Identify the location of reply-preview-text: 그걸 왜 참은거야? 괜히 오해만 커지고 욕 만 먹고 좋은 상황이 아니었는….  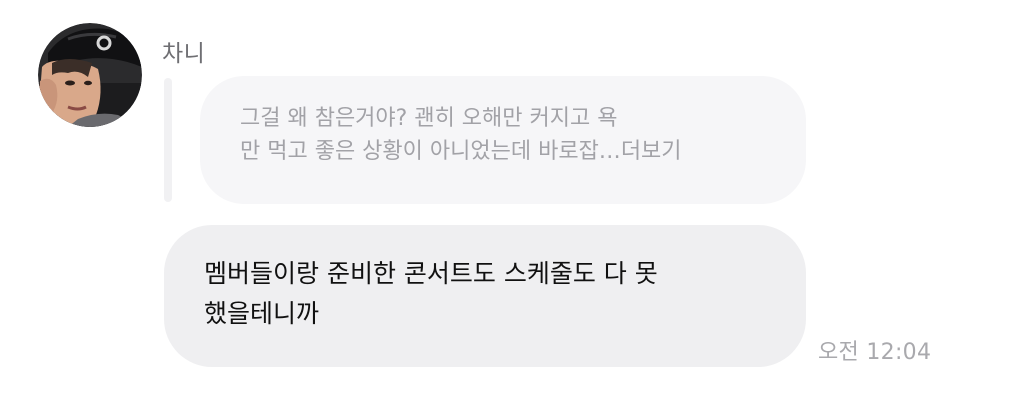
(520, 135).